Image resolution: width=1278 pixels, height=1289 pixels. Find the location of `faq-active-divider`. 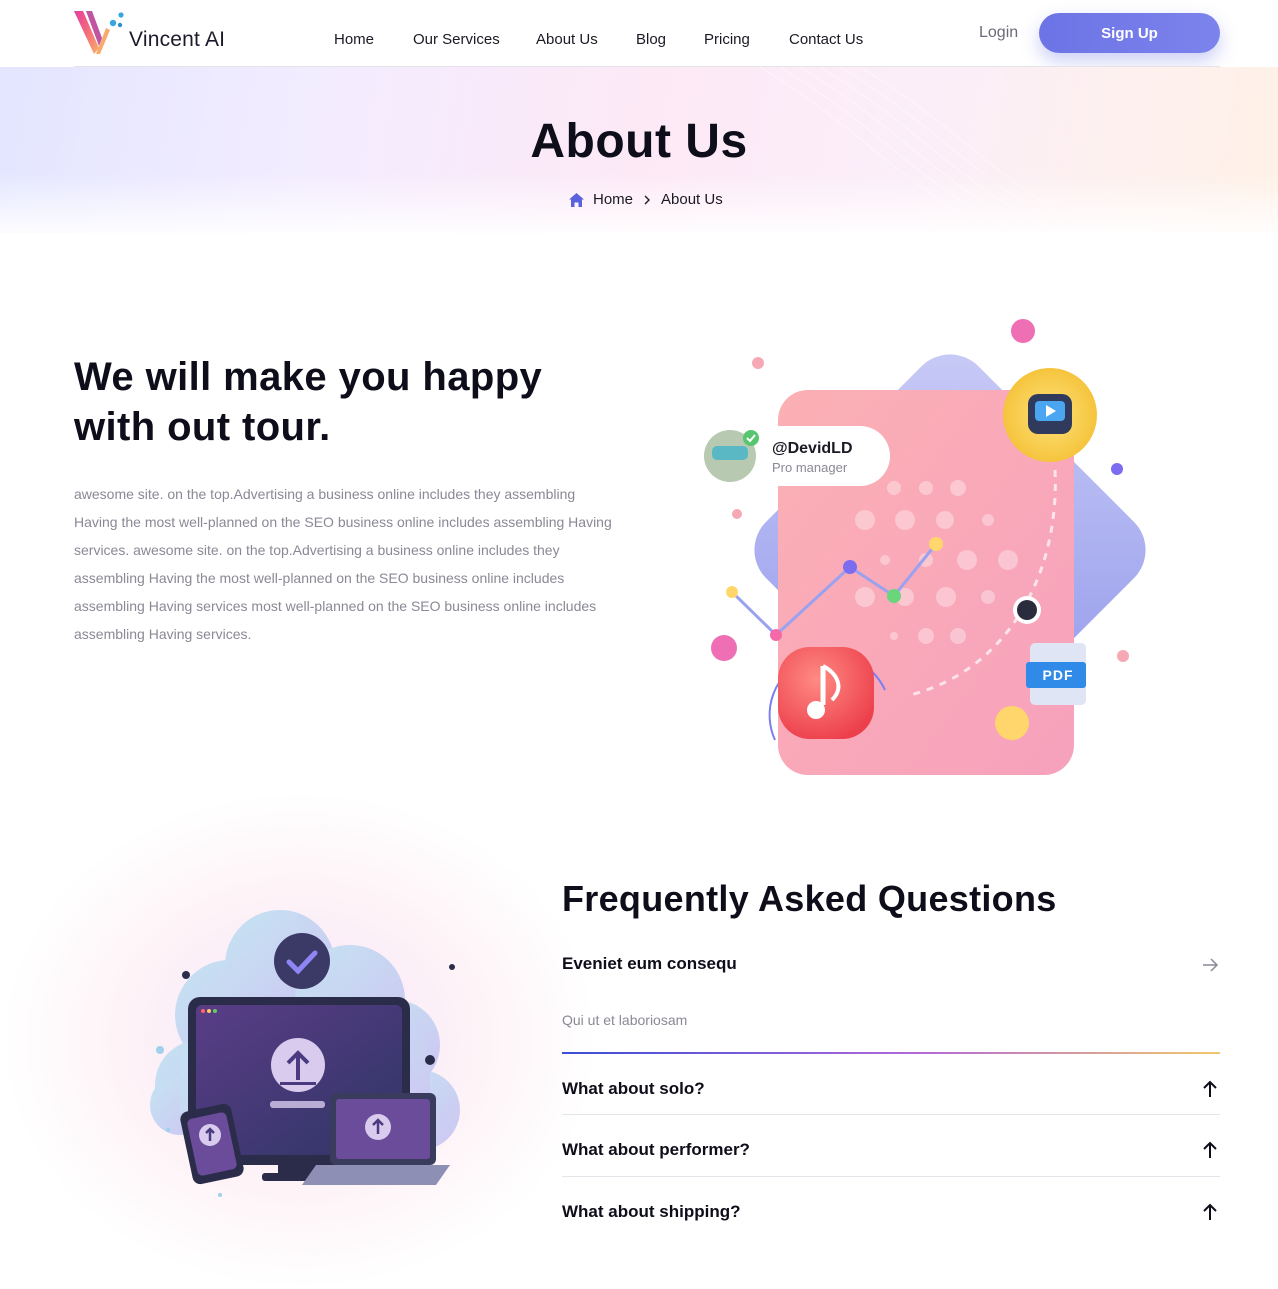

faq-active-divider is located at coordinates (891, 1053).